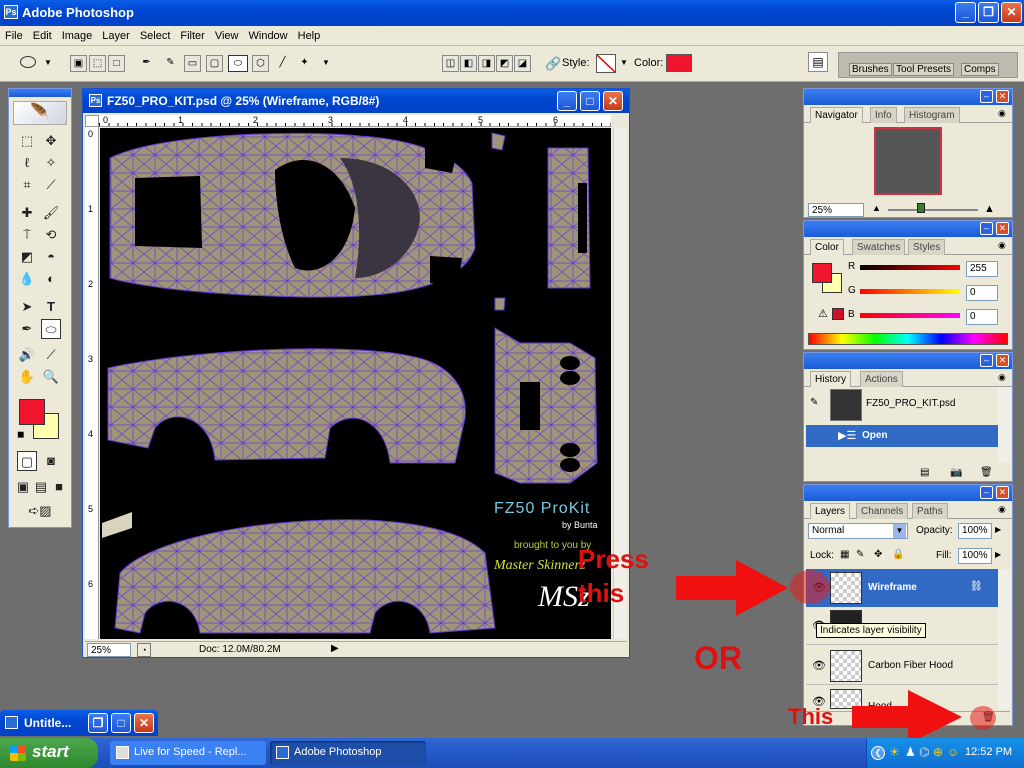  What do you see at coordinates (1002, 492) in the screenshot?
I see `layers-close-icon: ✕` at bounding box center [1002, 492].